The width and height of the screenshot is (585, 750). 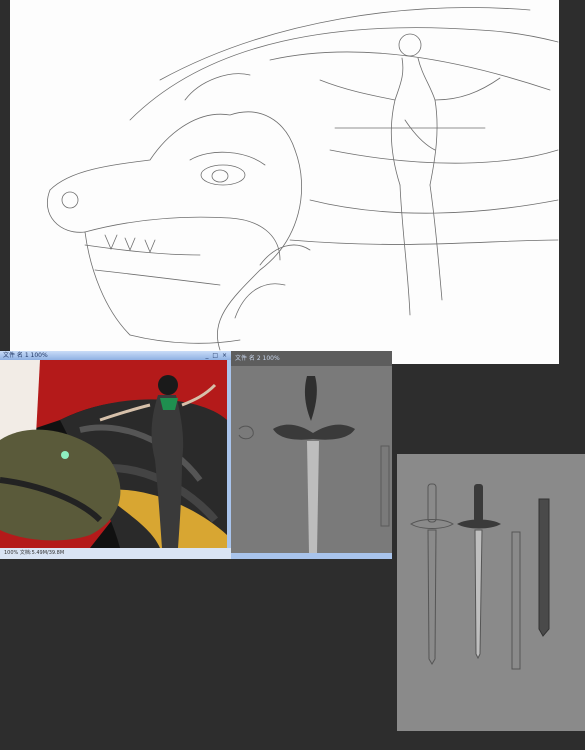 I want to click on sword-designs-icon, so click(x=491, y=592).